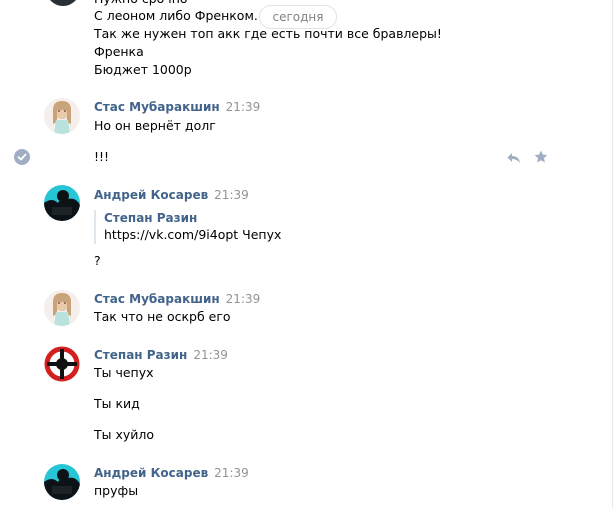  Describe the element at coordinates (140, 355) in the screenshot. I see `author-name: Степан Разин` at that location.